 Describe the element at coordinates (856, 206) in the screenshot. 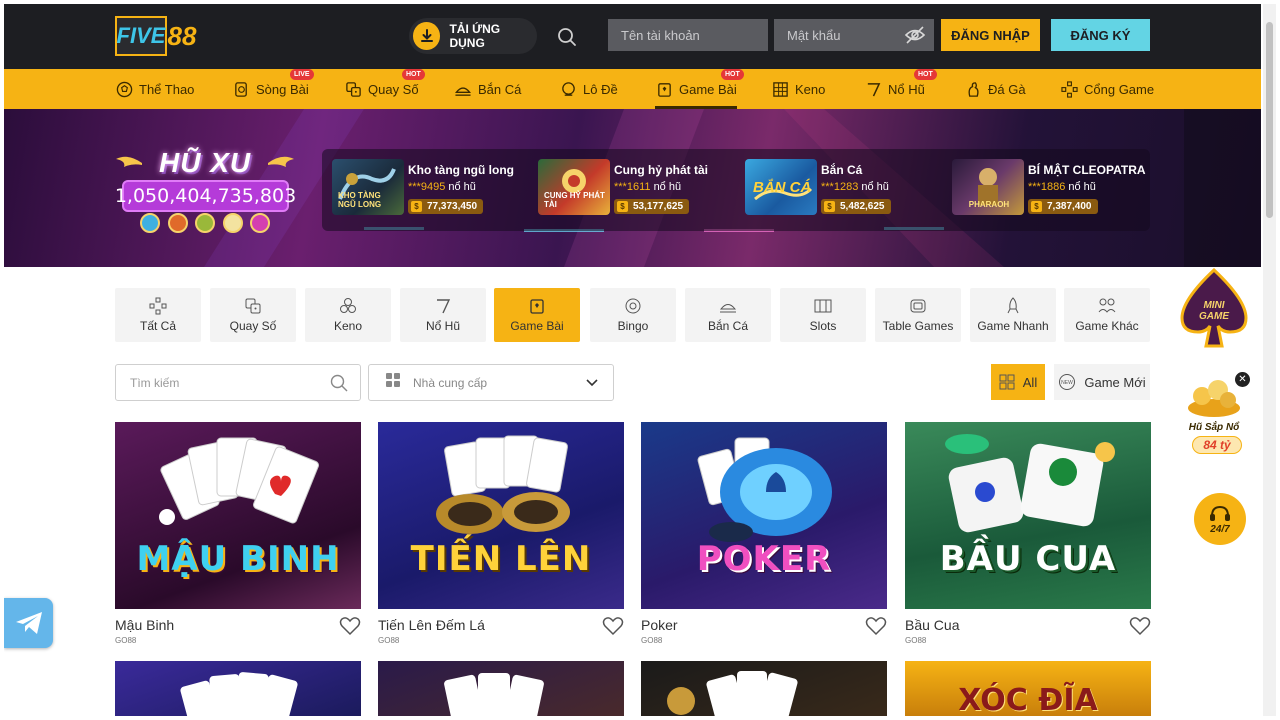

I see `jackpot-amount: $5,482,625` at that location.